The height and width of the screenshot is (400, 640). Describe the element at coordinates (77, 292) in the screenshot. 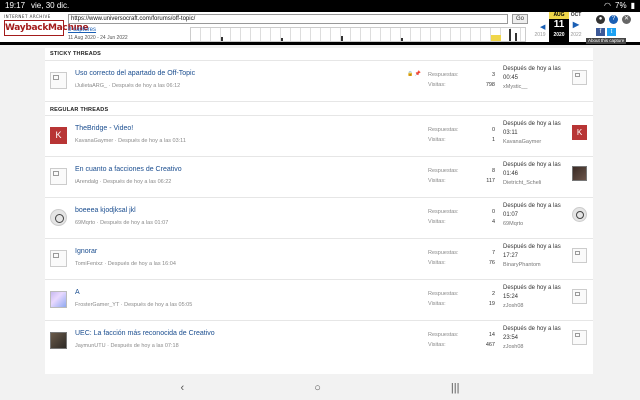

I see `thread-title-link: A` at that location.